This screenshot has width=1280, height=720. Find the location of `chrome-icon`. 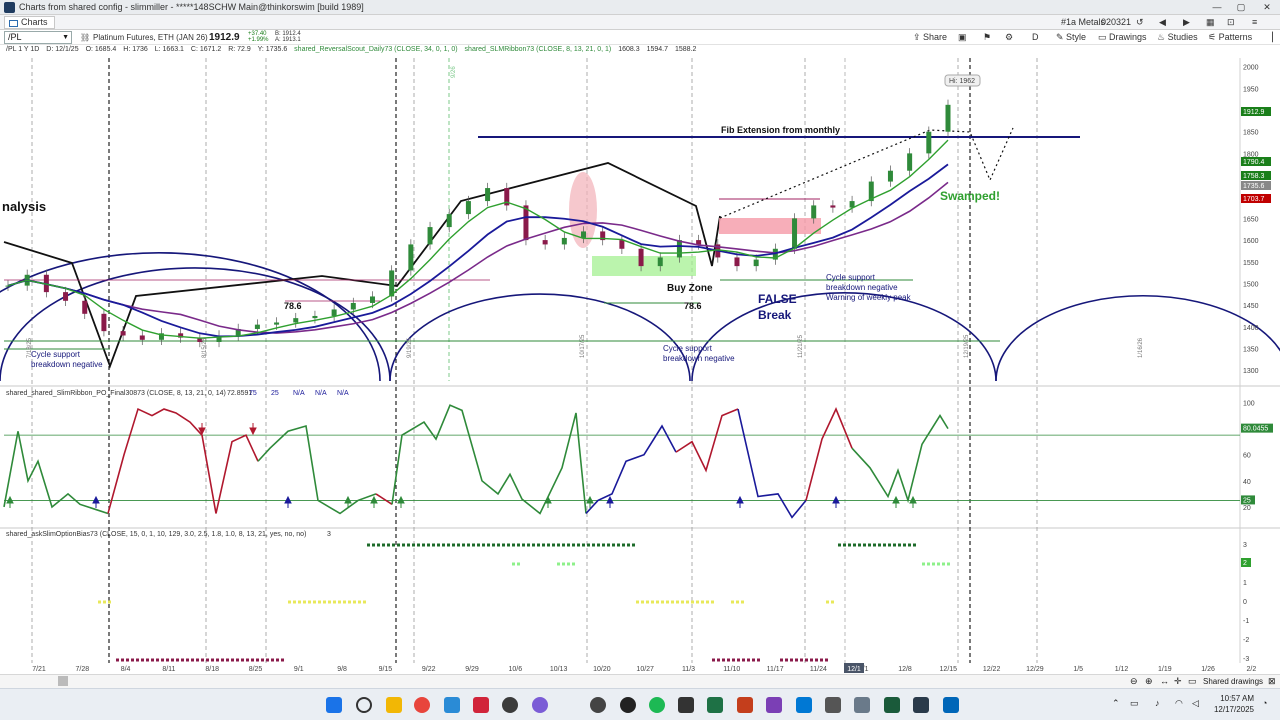

chrome-icon is located at coordinates (422, 705).